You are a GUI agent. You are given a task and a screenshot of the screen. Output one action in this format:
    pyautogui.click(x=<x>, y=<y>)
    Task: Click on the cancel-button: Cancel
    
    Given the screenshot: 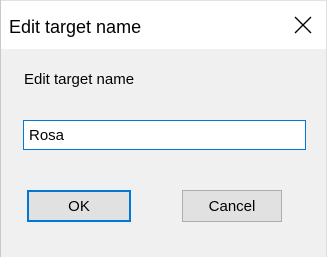 What is the action you would take?
    pyautogui.click(x=232, y=206)
    